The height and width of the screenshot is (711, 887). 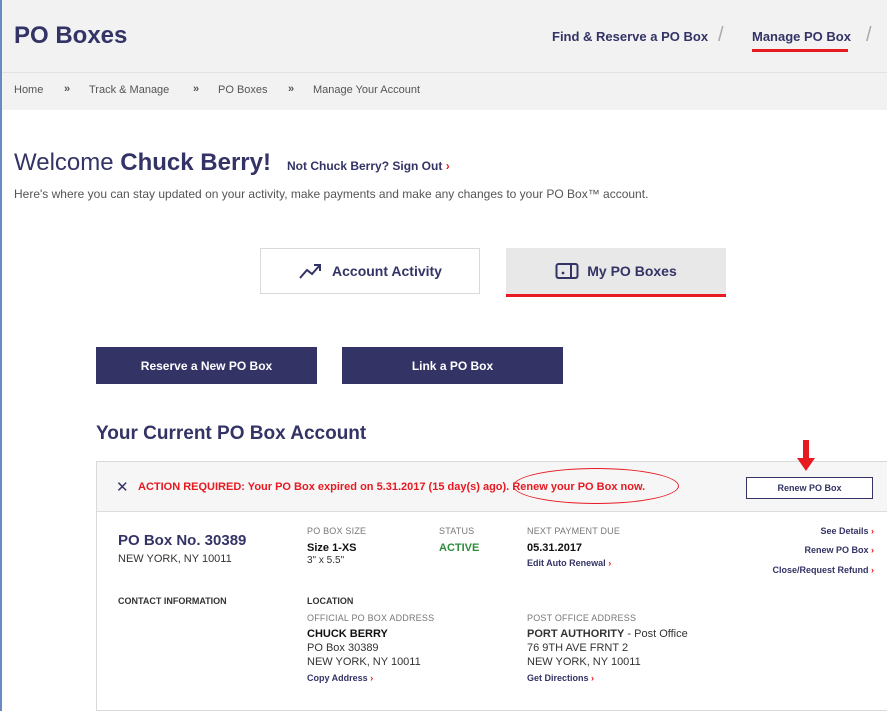 I want to click on edit-auto-renewal-link: Edit Auto Renewal ›, so click(x=569, y=563).